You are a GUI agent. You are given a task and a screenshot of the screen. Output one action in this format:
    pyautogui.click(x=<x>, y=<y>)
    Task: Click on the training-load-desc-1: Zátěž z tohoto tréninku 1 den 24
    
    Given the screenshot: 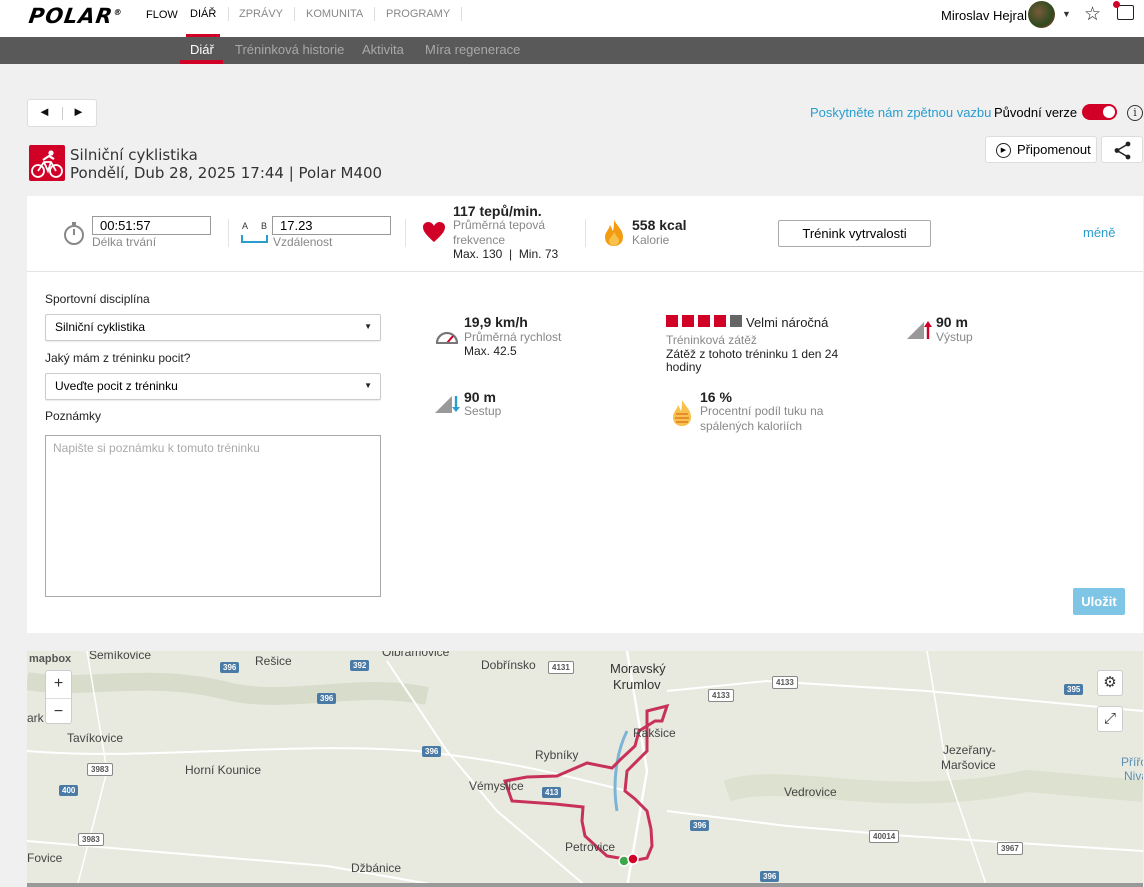 What is the action you would take?
    pyautogui.click(x=752, y=354)
    